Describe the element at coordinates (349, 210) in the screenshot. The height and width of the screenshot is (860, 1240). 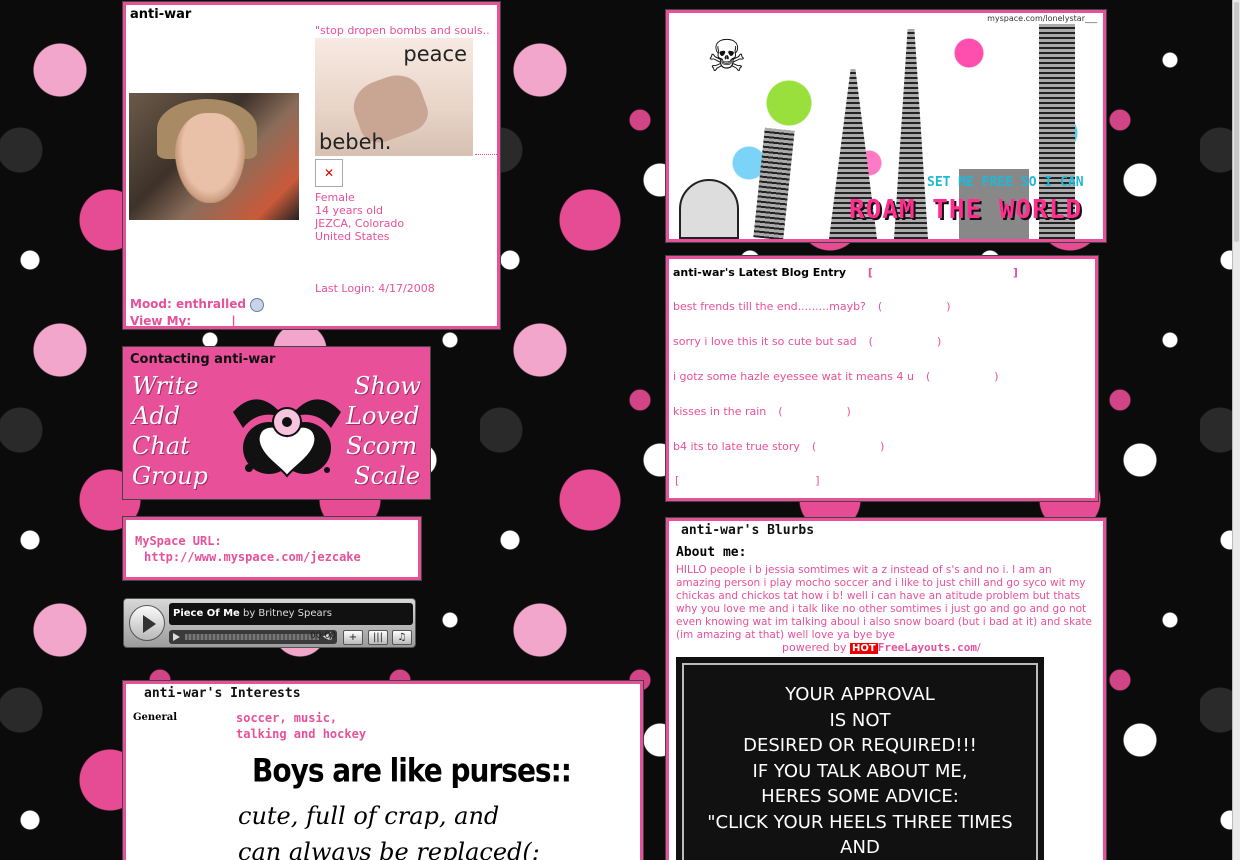
I see `profile-age: 14 years old` at that location.